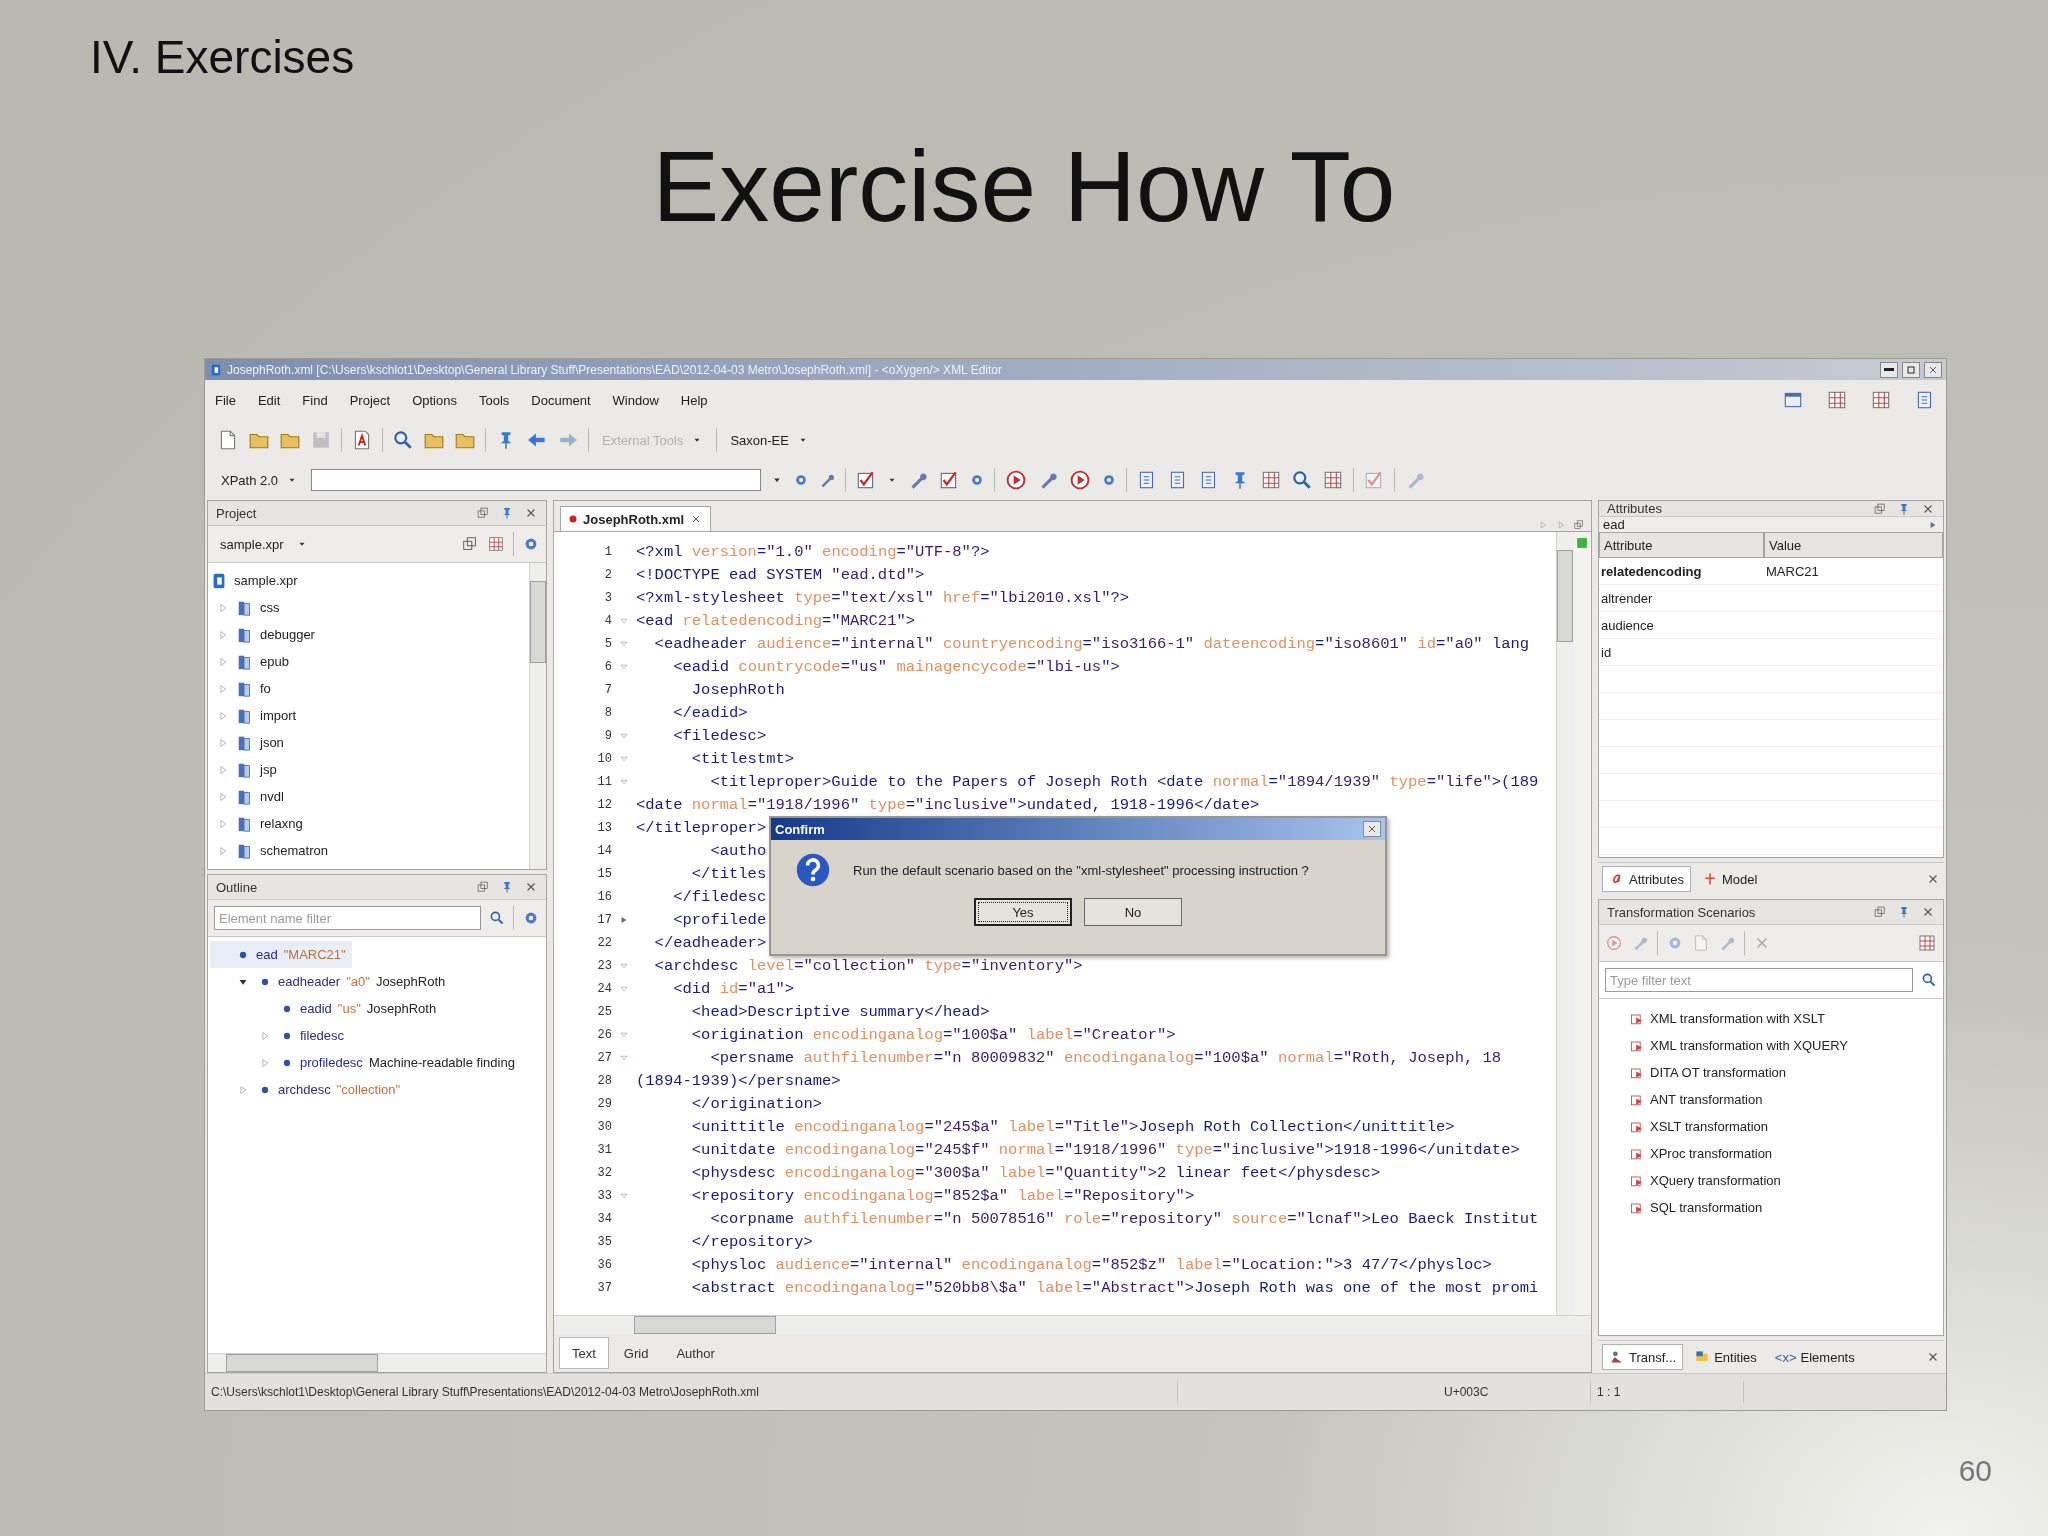 This screenshot has height=1536, width=2048. Describe the element at coordinates (265, 688) in the screenshot. I see `tree-item: fo` at that location.